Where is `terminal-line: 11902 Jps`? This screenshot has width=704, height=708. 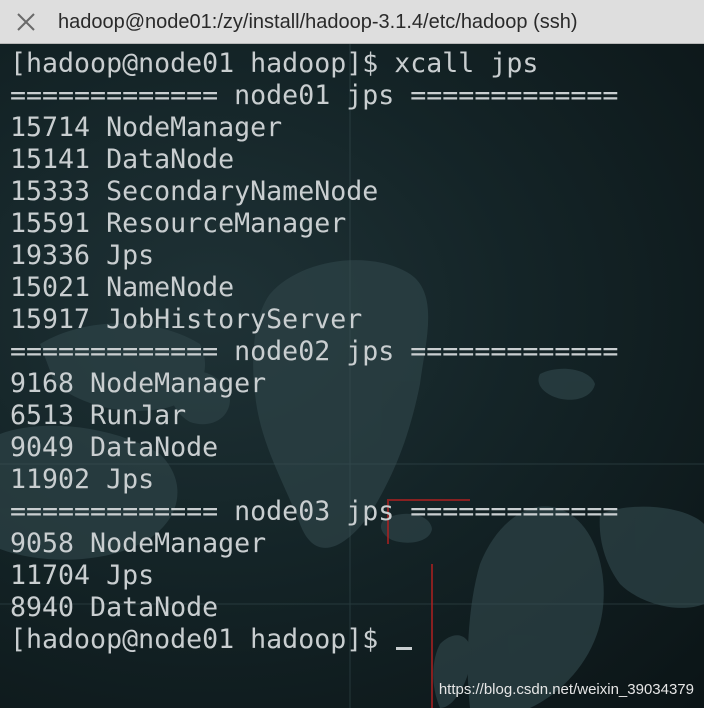
terminal-line: 11902 Jps is located at coordinates (82, 479).